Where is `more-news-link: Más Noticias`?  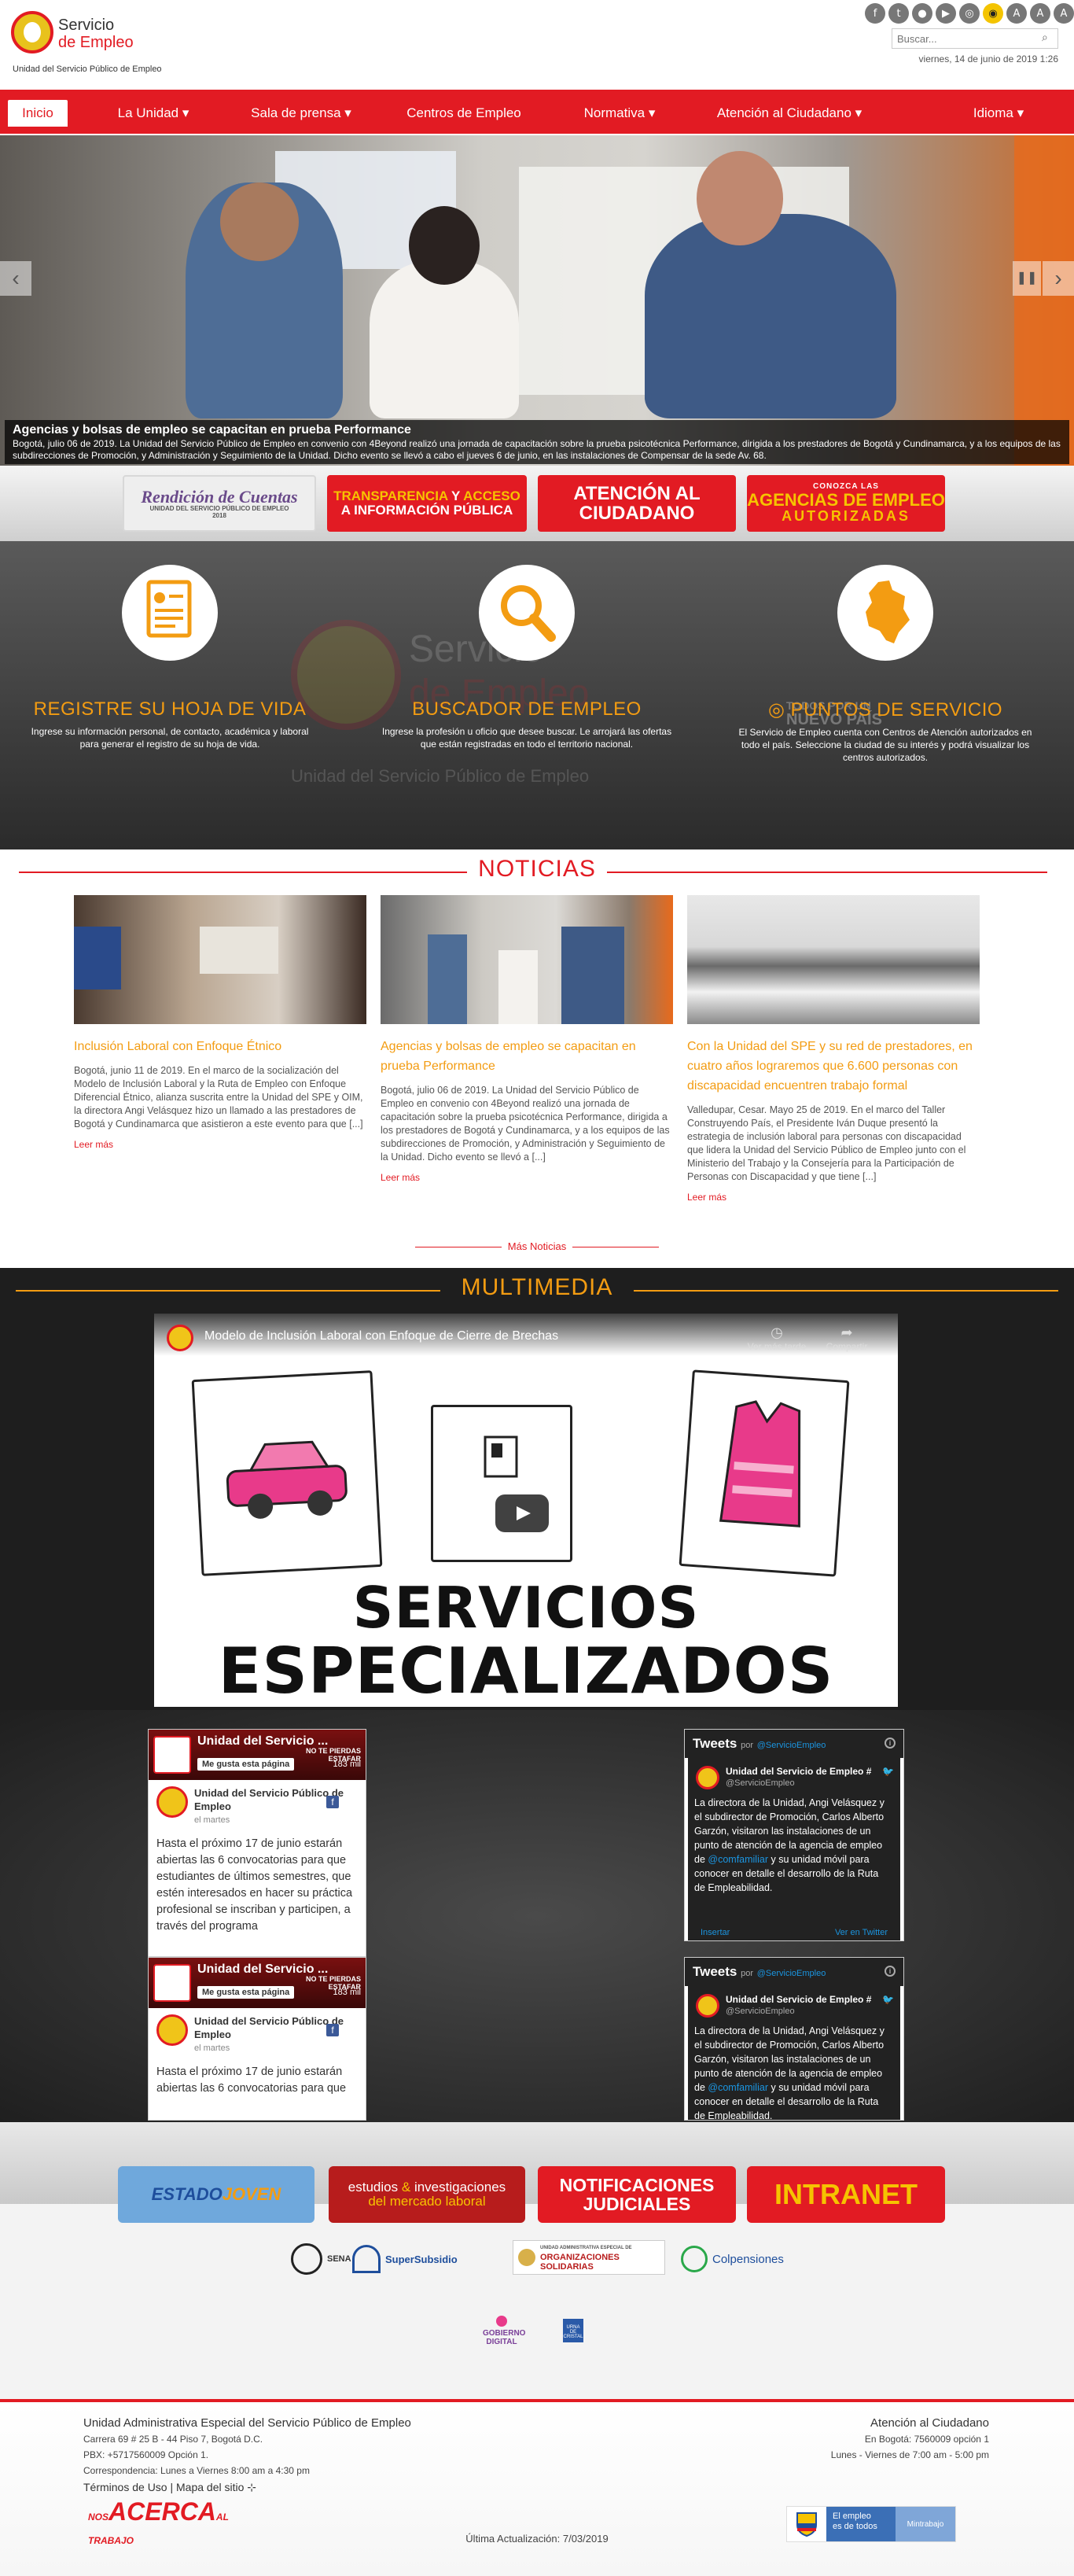
more-news-link: Más Noticias is located at coordinates (537, 1246).